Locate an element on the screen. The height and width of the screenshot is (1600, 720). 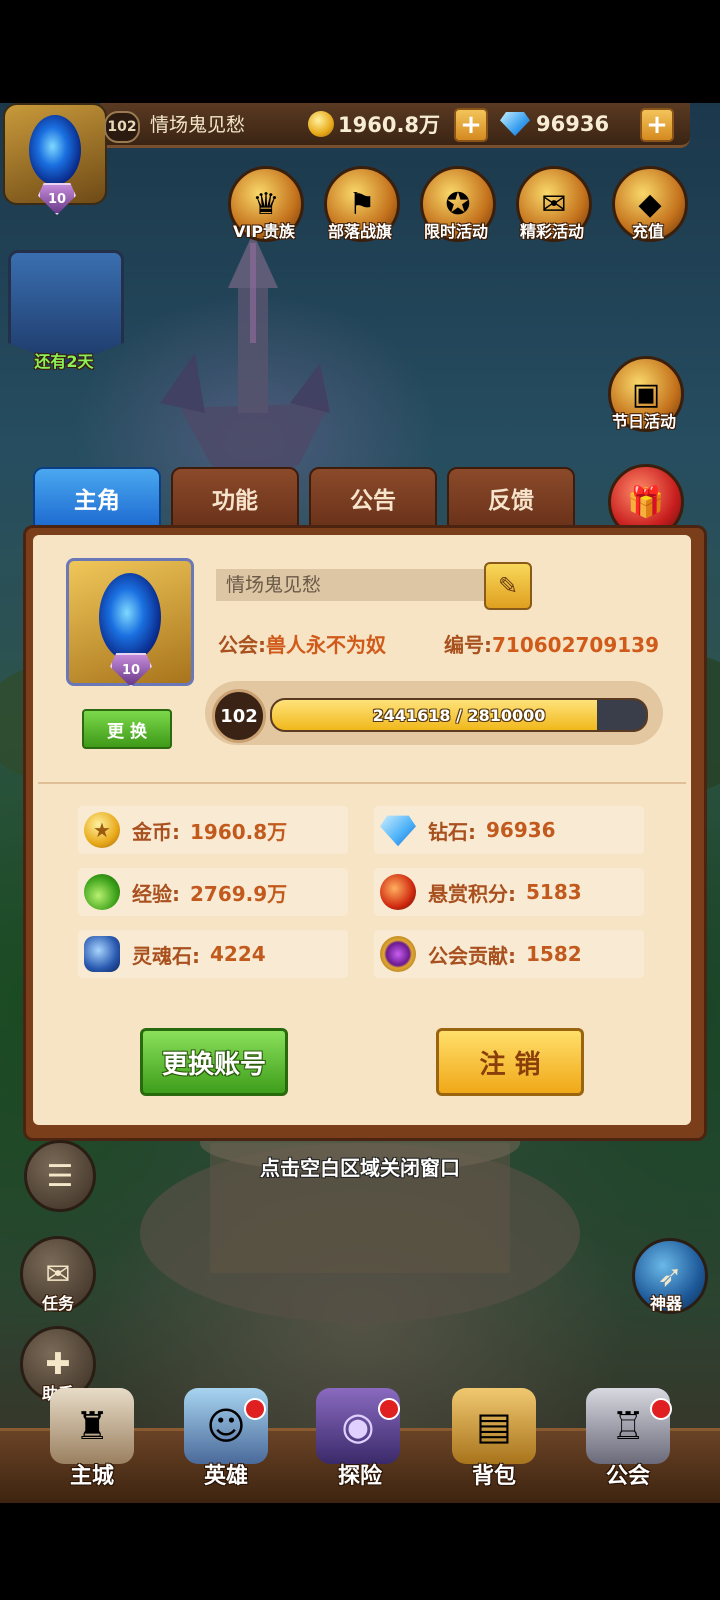
player-id-label: 编号: is located at coordinates (468, 645).